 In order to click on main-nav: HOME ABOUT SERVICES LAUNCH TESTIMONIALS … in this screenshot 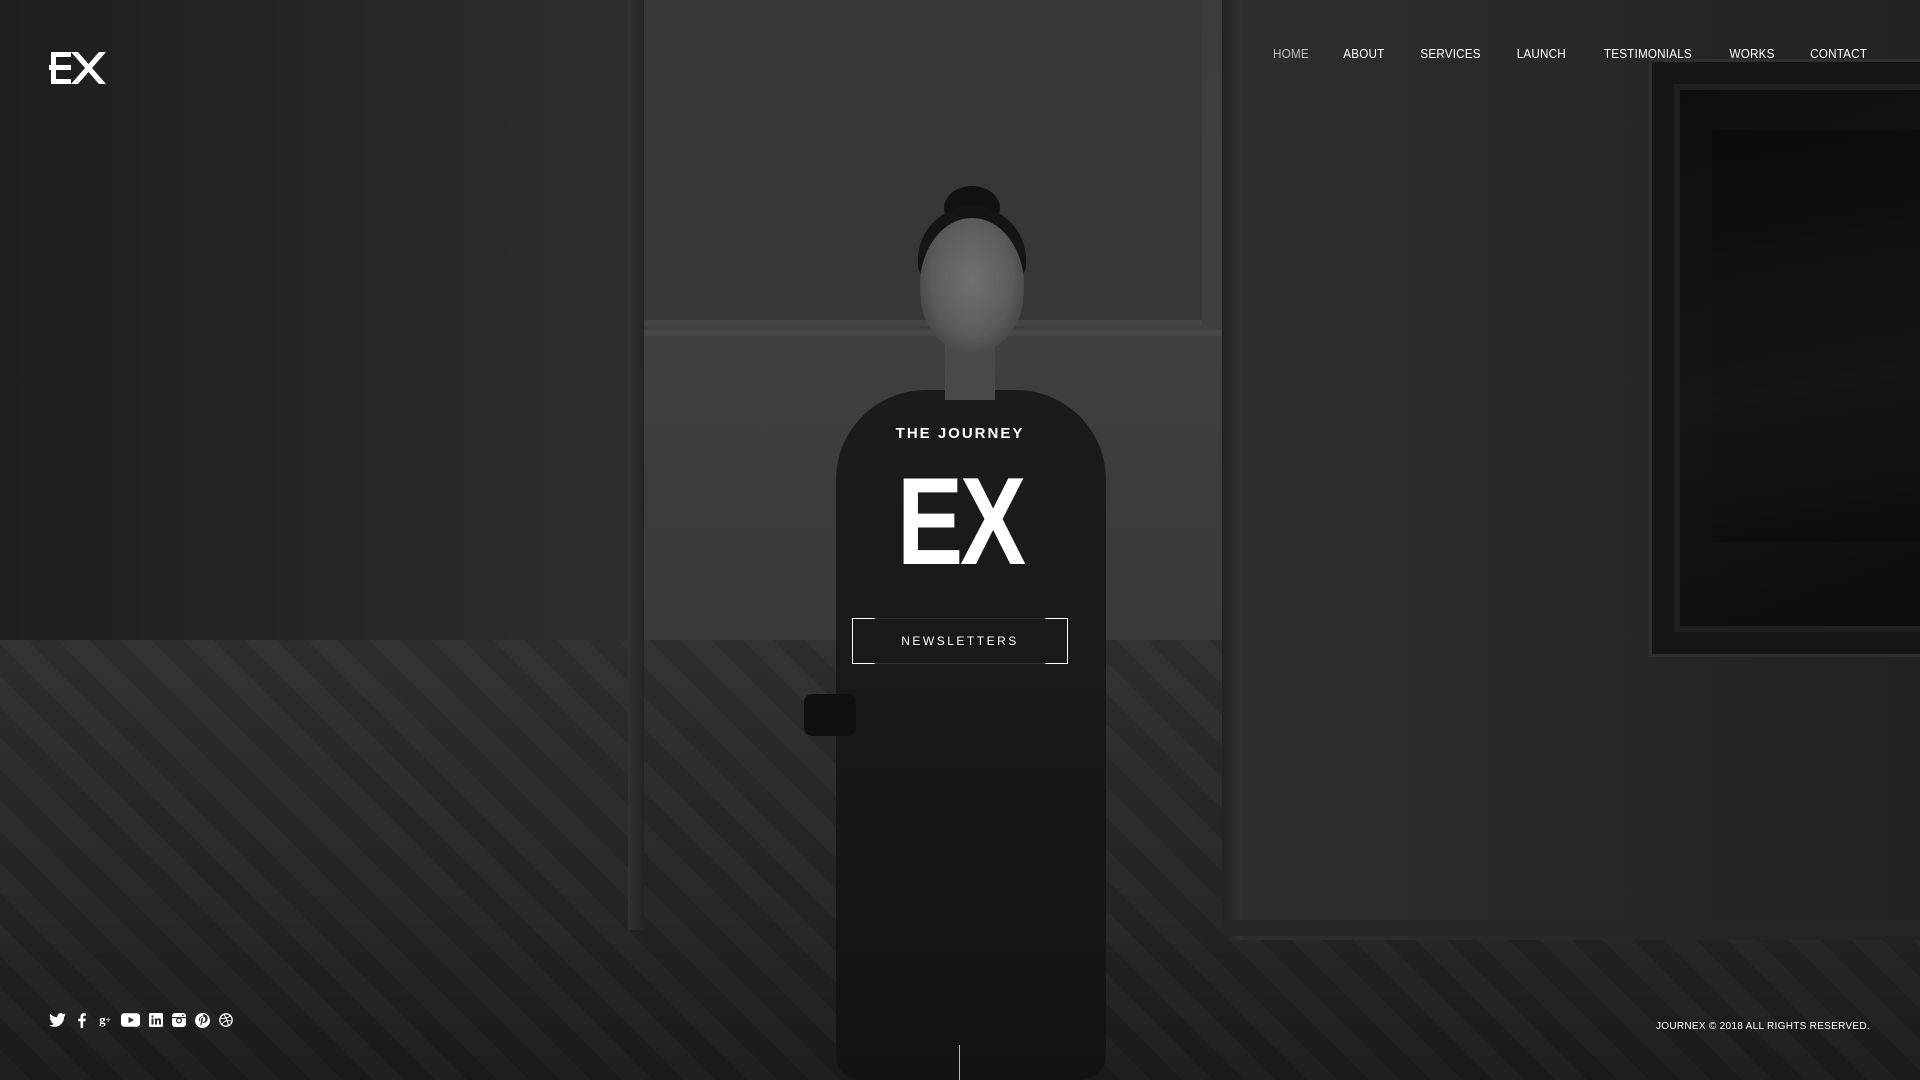, I will do `click(1570, 53)`.